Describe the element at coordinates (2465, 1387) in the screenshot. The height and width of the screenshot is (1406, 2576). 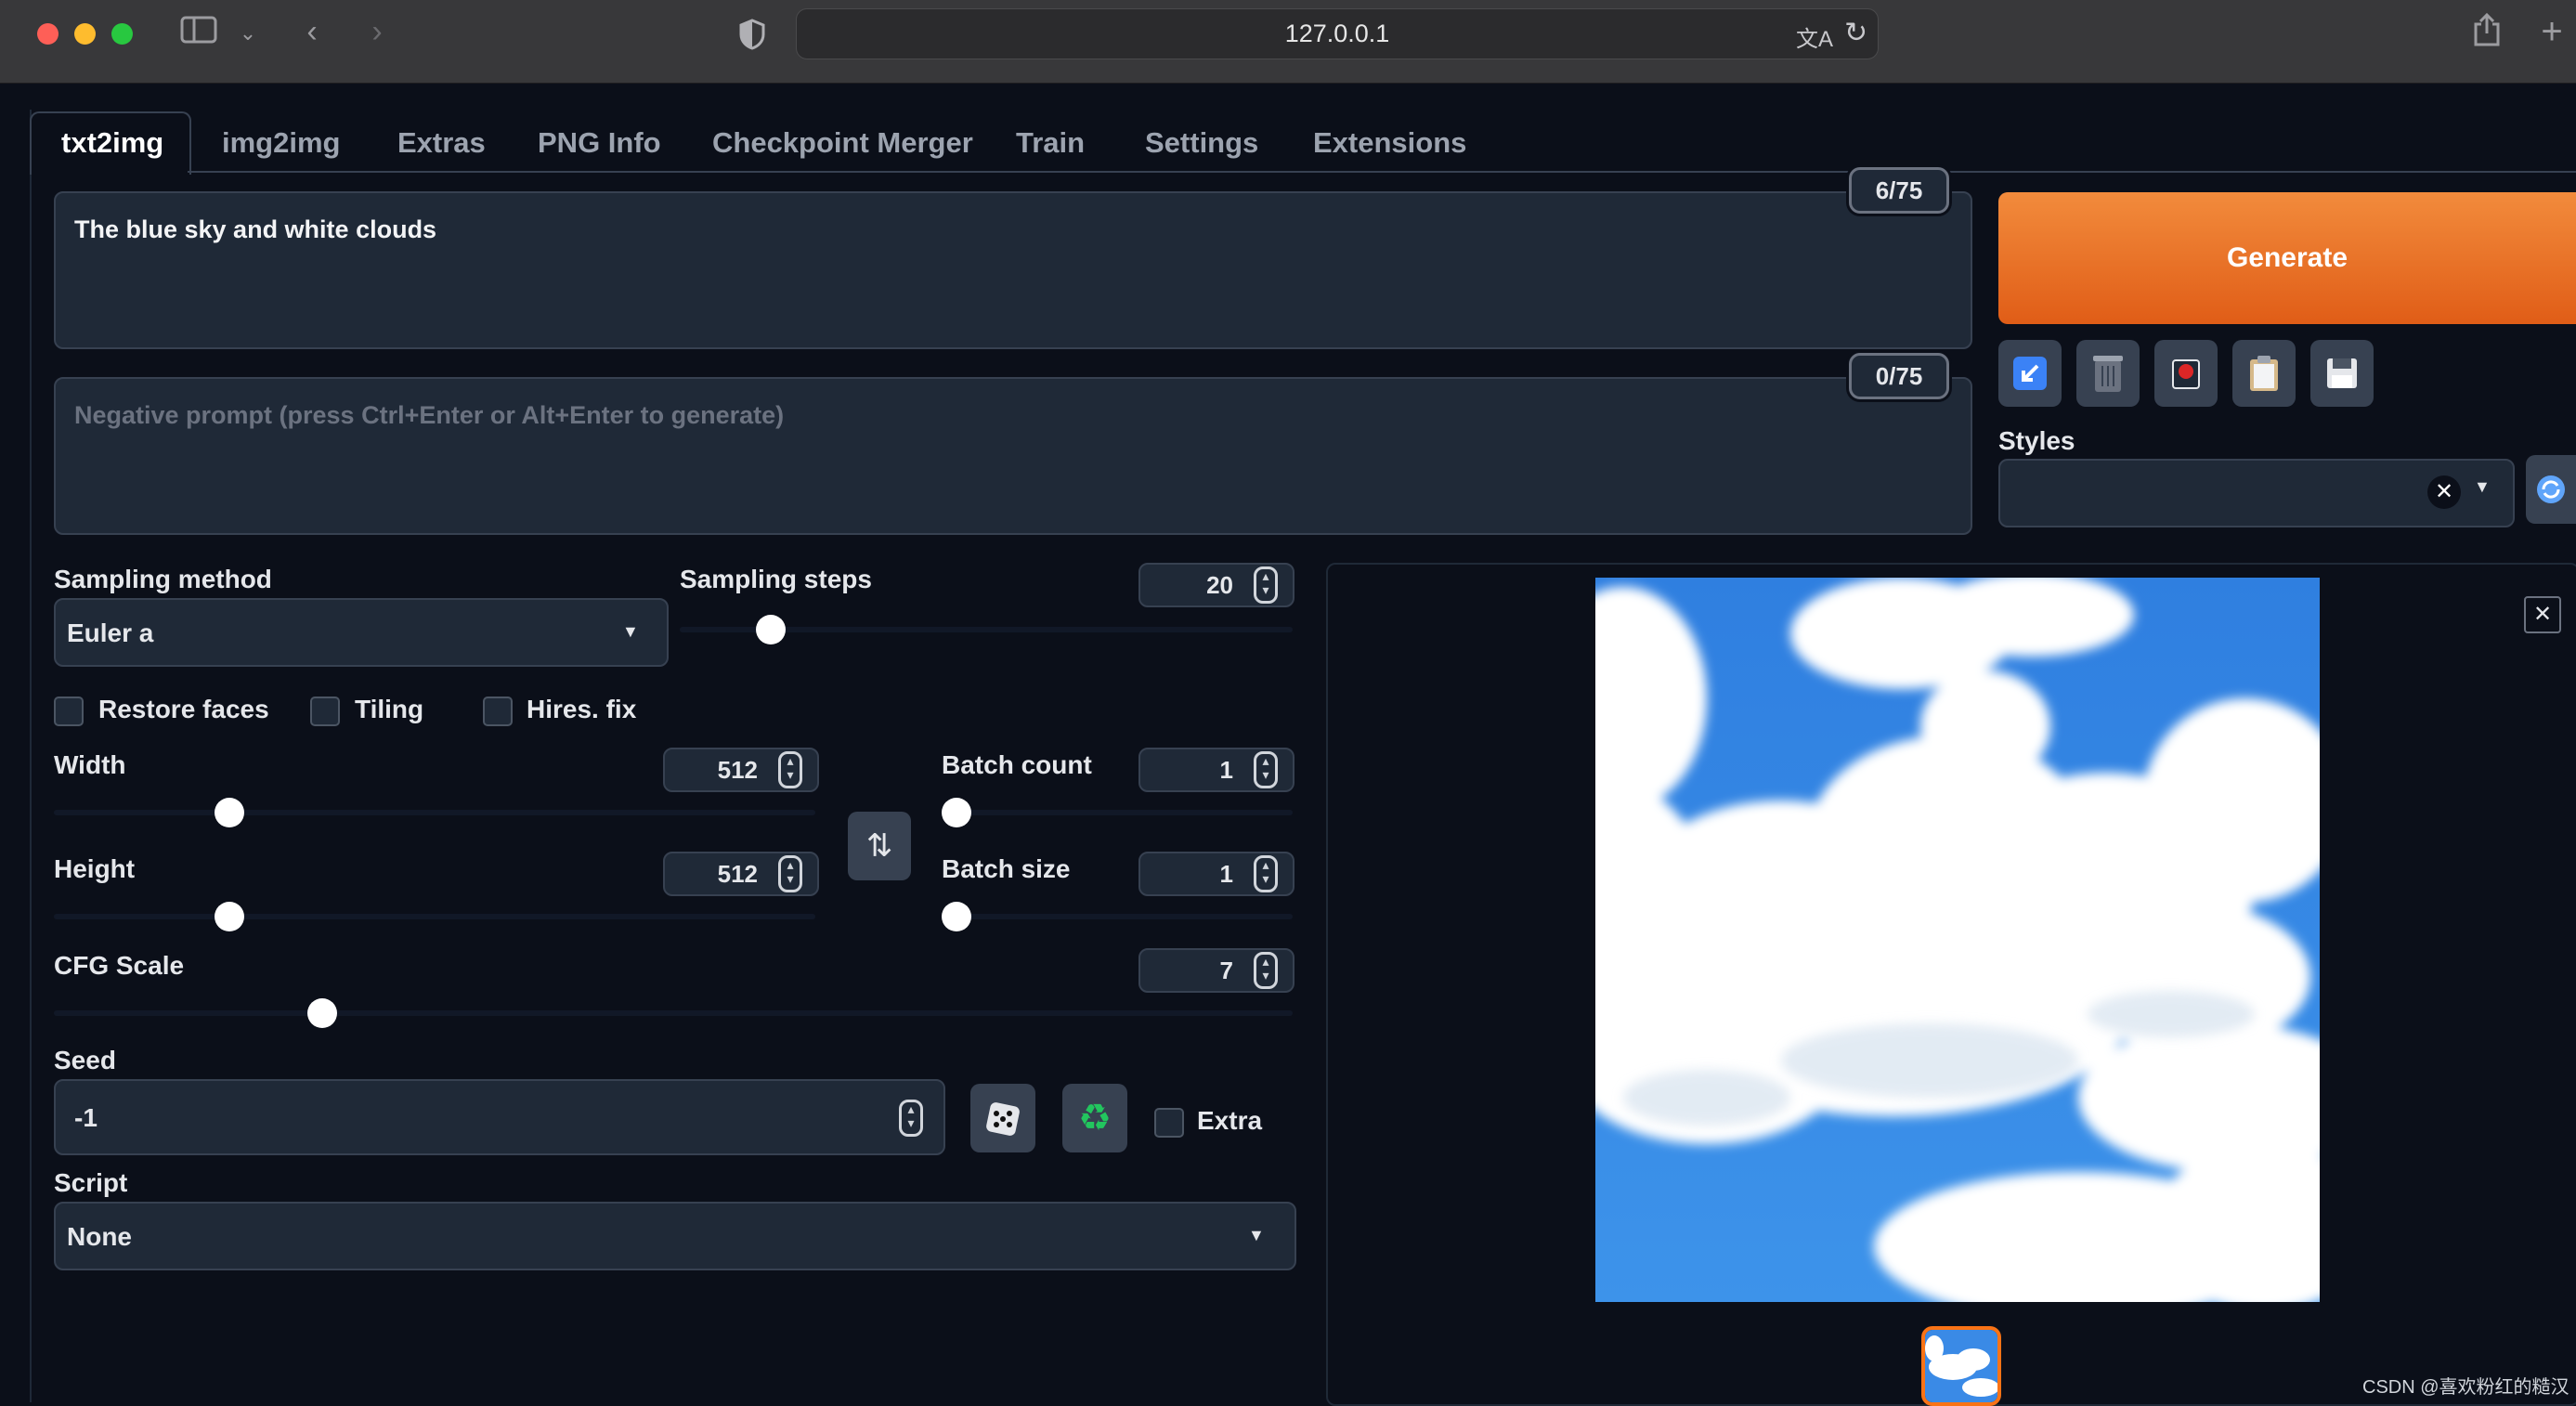
I see `watermark-text: CSDN @喜欢粉红的糙汉` at that location.